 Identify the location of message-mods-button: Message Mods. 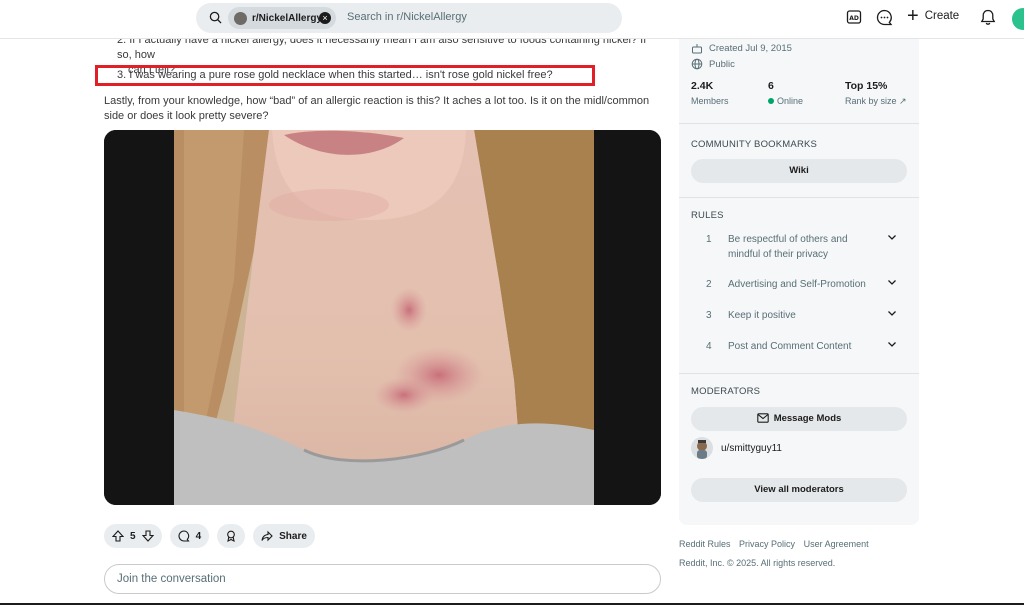
(799, 419).